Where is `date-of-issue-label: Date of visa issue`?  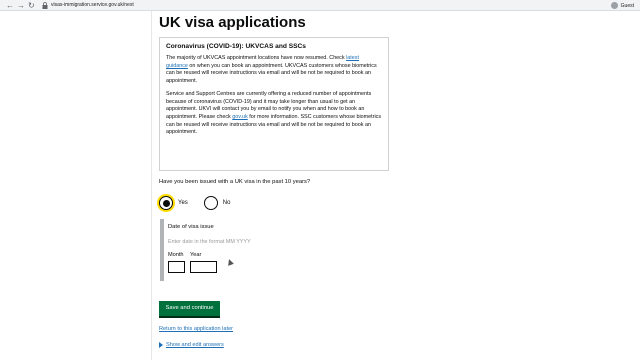
date-of-issue-label: Date of visa issue is located at coordinates (191, 227).